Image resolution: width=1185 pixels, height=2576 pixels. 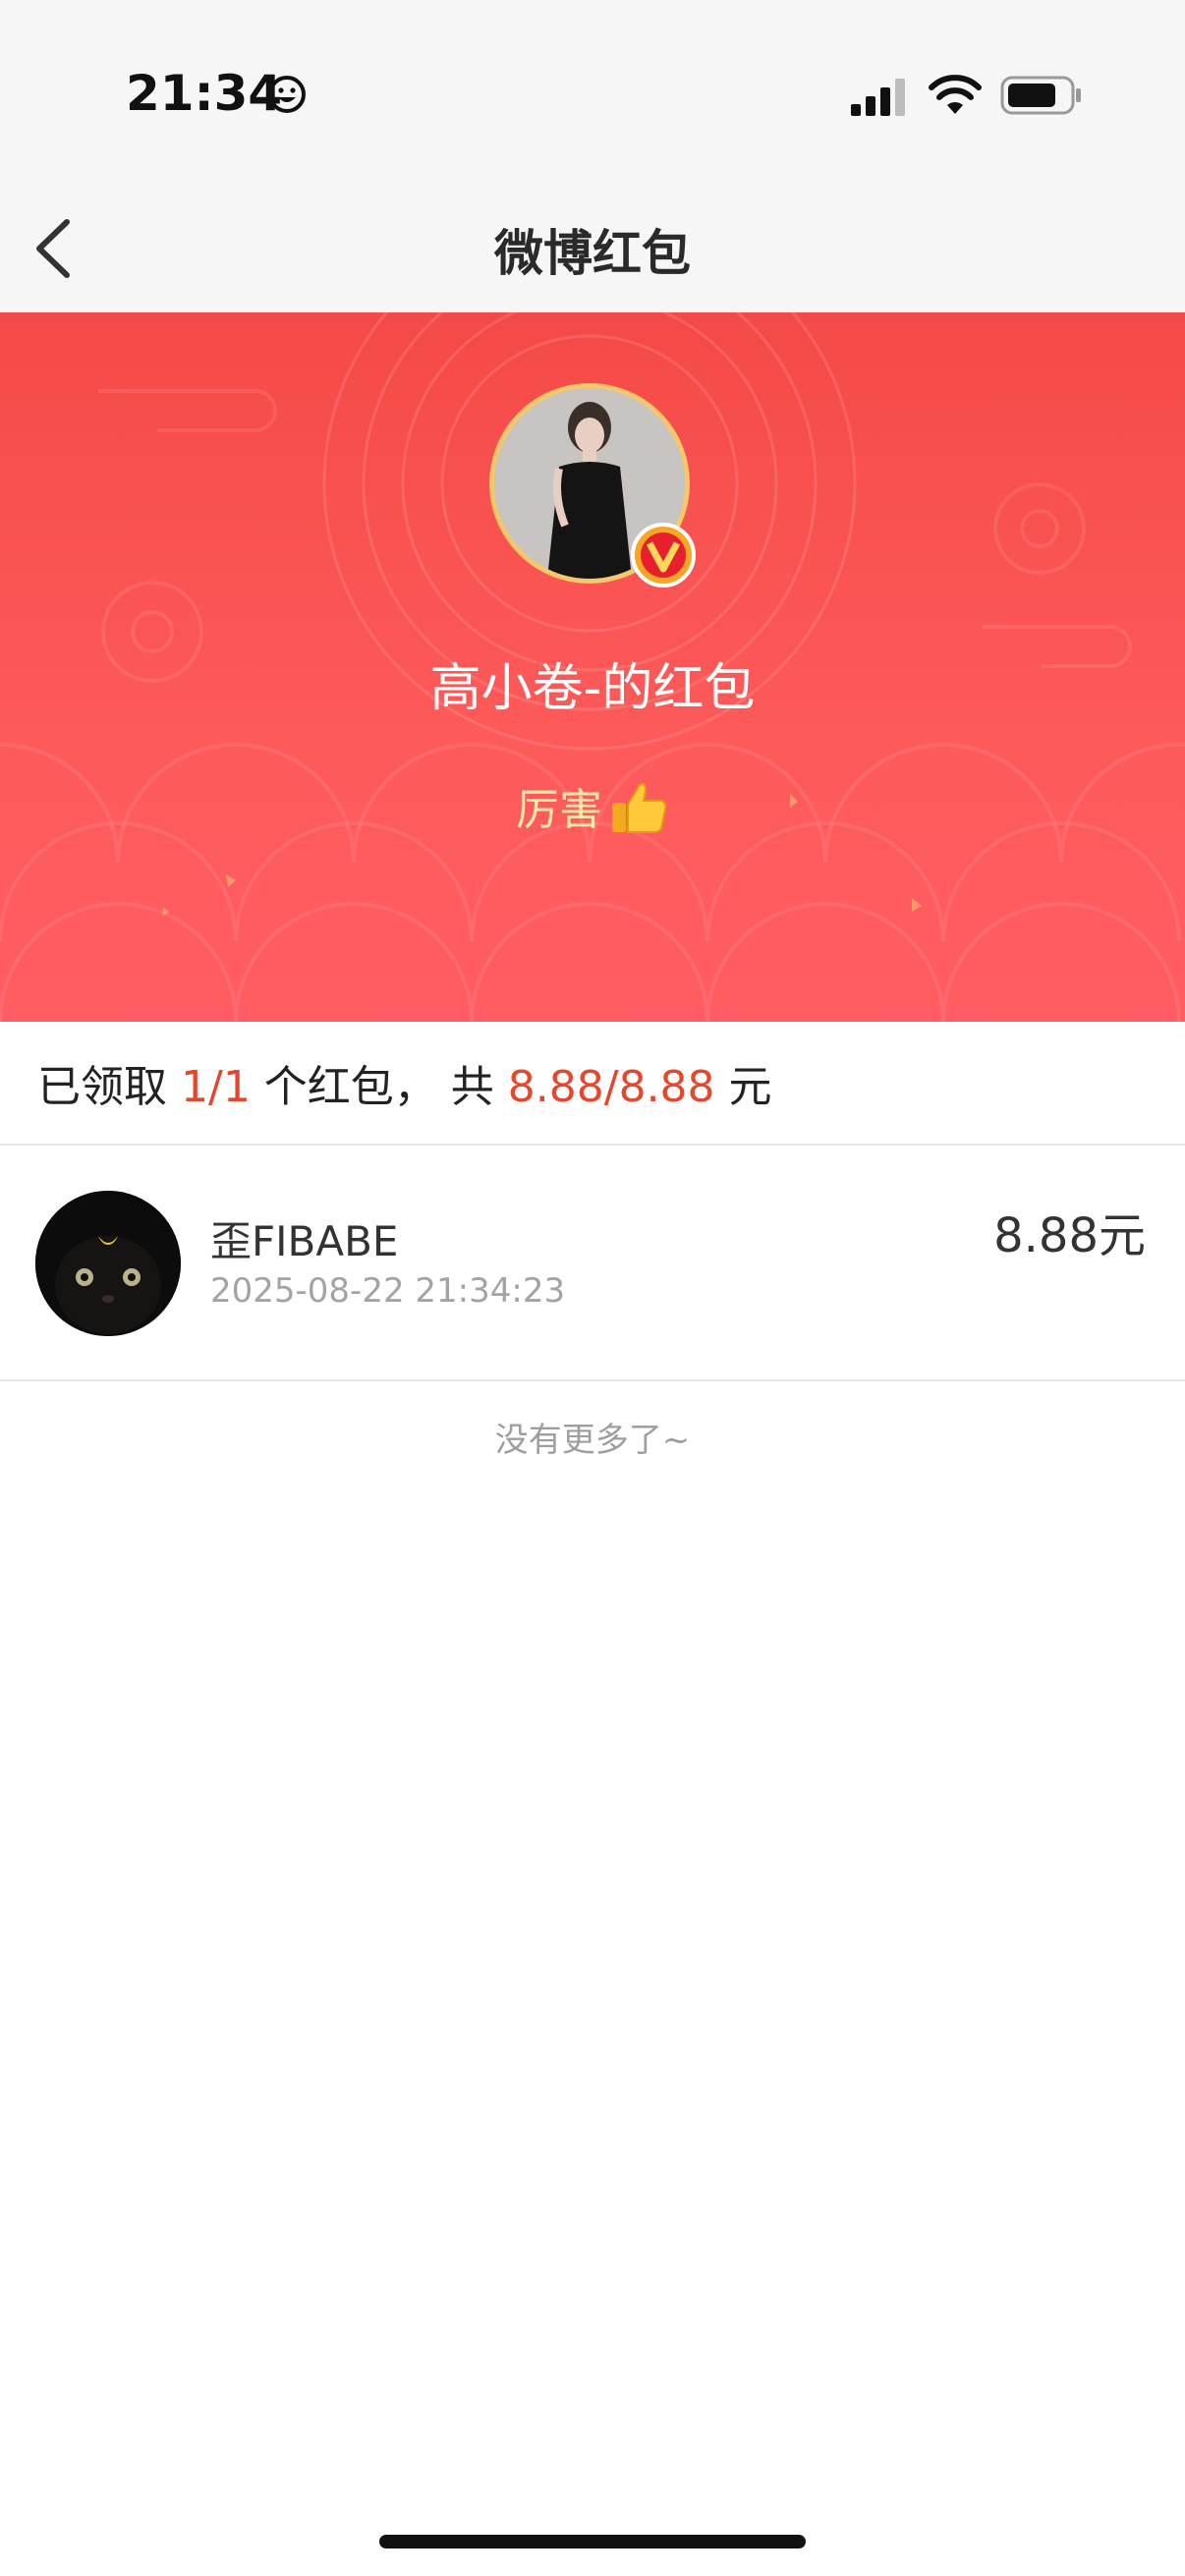 What do you see at coordinates (592, 688) in the screenshot?
I see `red-packet-title: 高小卷-的红包` at bounding box center [592, 688].